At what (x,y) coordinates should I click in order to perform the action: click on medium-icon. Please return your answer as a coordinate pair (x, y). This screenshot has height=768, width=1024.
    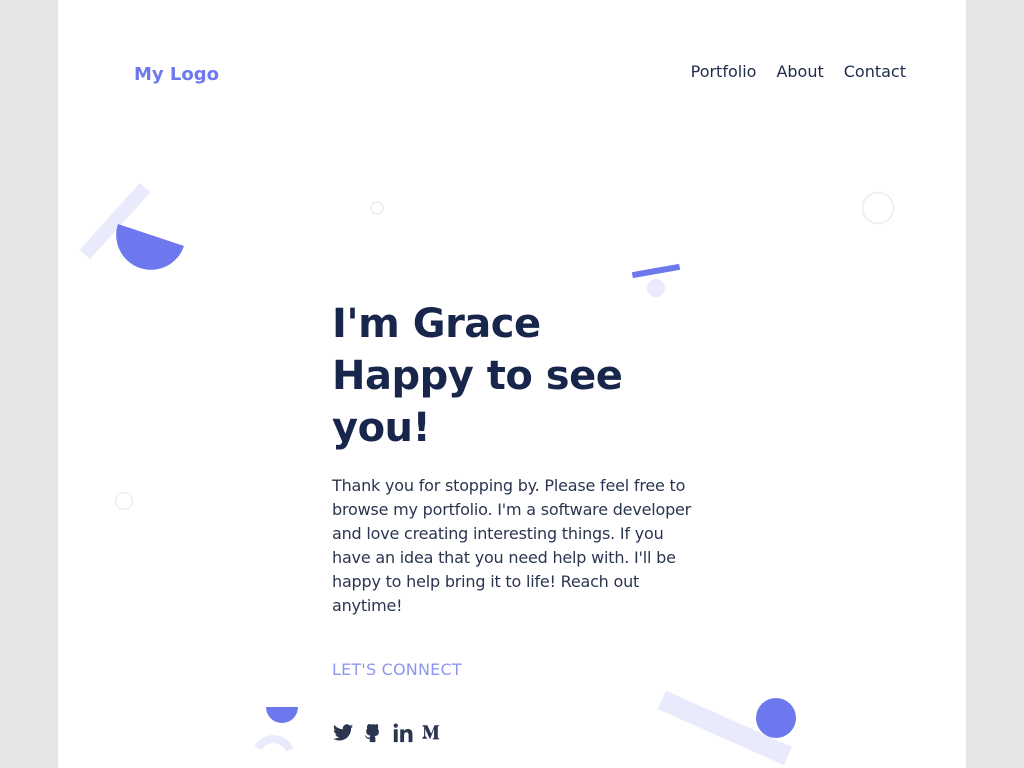
    Looking at the image, I should click on (433, 733).